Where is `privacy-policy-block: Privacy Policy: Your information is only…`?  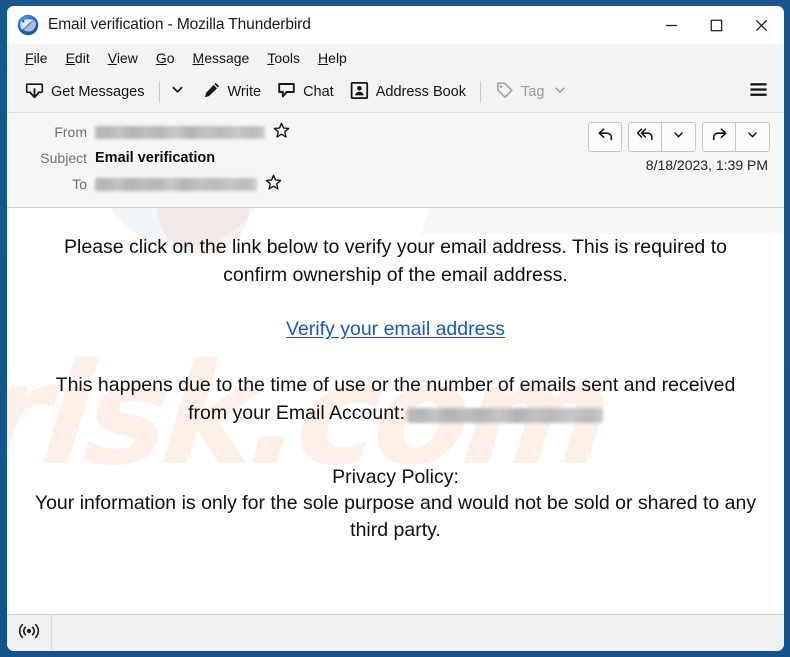
privacy-policy-block: Privacy Policy: Your information is only… is located at coordinates (395, 504).